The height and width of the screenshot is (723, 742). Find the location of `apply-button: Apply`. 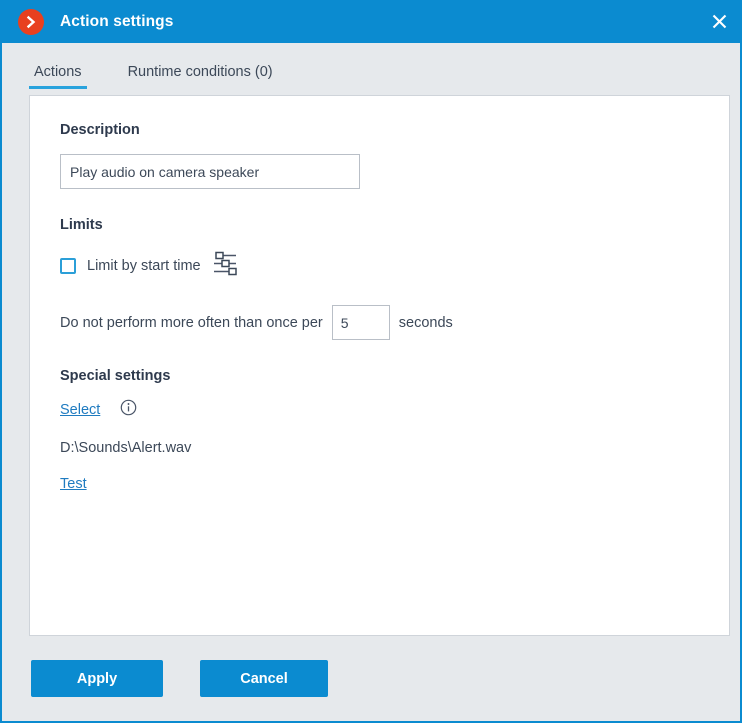

apply-button: Apply is located at coordinates (97, 678).